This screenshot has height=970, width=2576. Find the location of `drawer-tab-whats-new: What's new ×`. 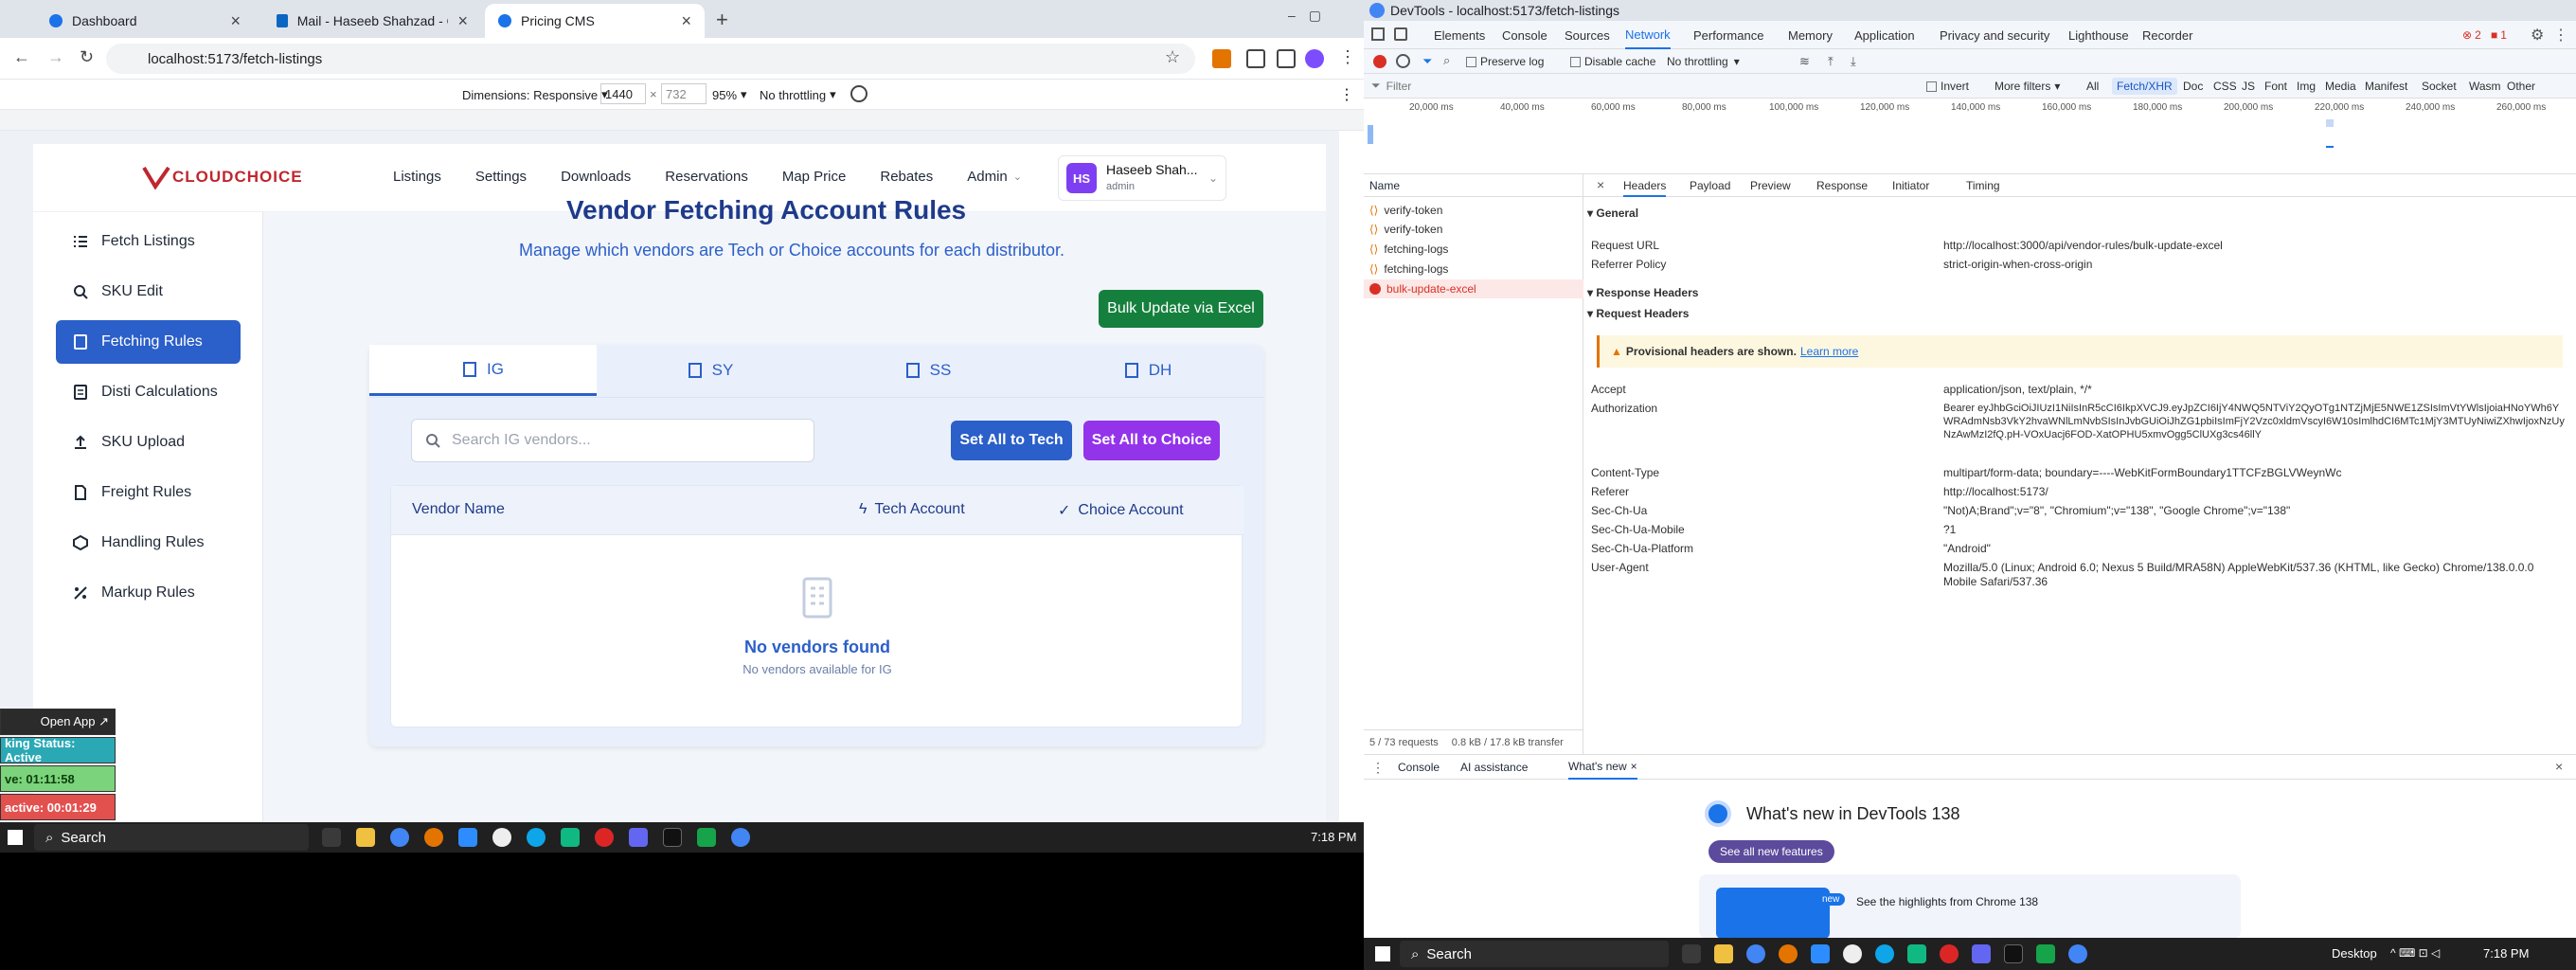

drawer-tab-whats-new: What's new × is located at coordinates (1602, 767).